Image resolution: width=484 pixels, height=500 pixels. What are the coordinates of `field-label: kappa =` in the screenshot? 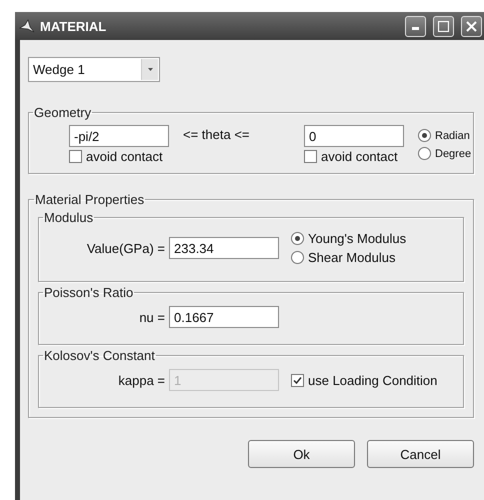 It's located at (141, 380).